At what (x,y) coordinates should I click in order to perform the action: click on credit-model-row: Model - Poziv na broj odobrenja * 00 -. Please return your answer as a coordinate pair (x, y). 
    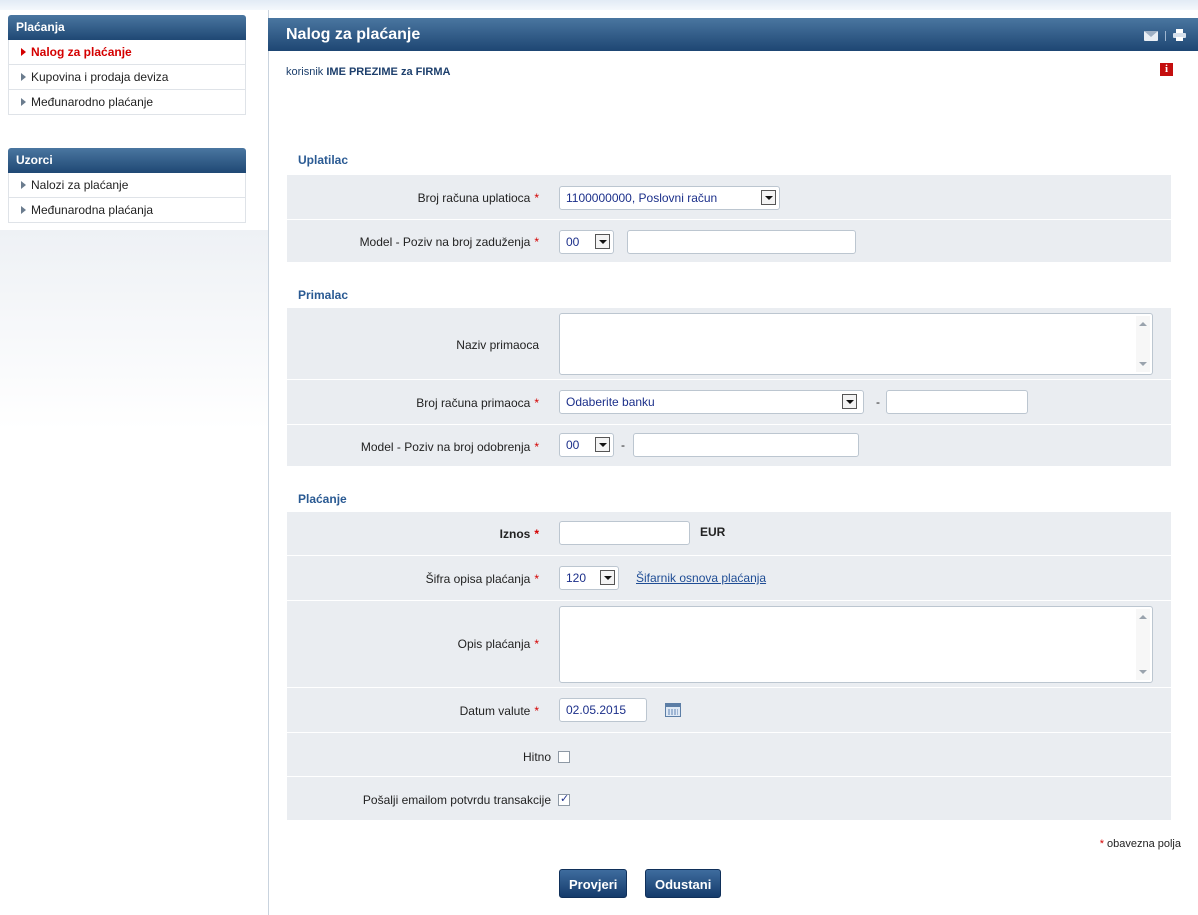
    Looking at the image, I should click on (729, 446).